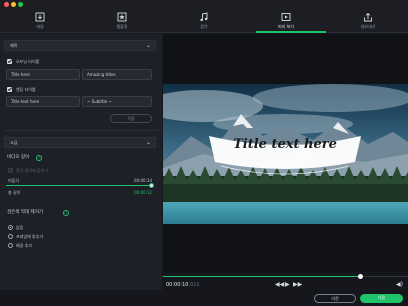  What do you see at coordinates (14, 180) in the screenshot?
I see `original-length-label: 미듐식` at bounding box center [14, 180].